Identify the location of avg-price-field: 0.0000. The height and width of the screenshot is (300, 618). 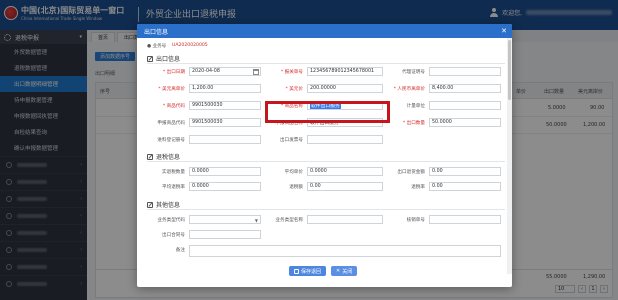
(345, 171).